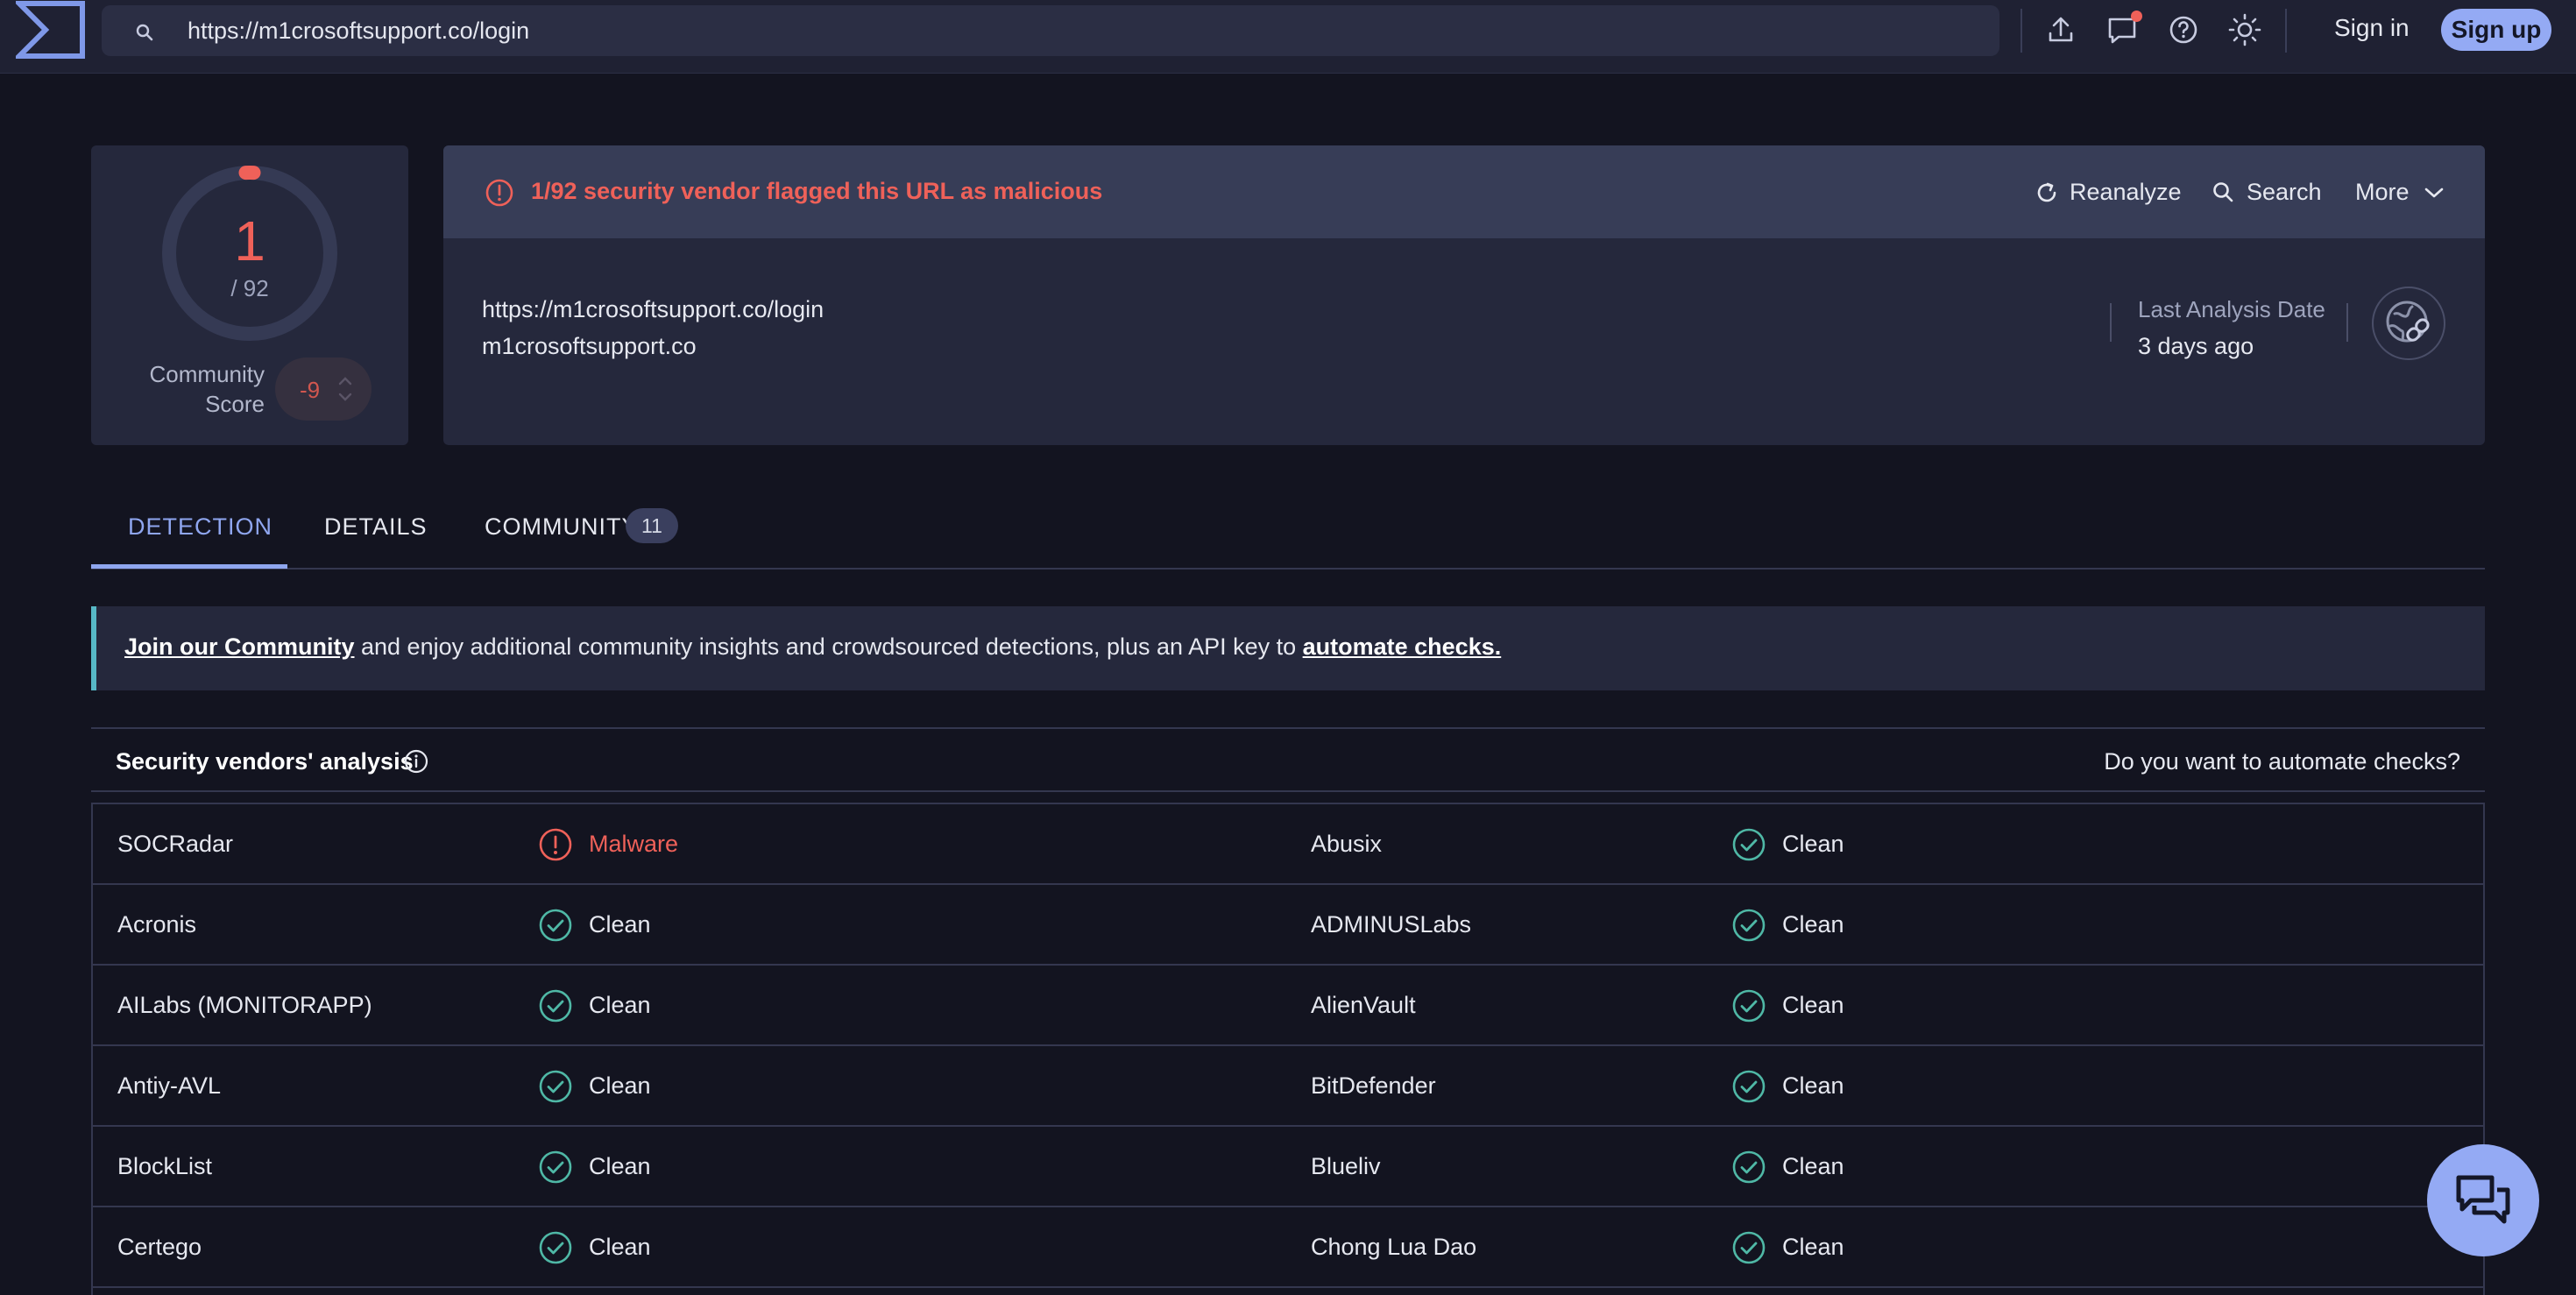 The image size is (2576, 1295). I want to click on vendor-name: AILabs (MONITORAPP), so click(244, 1005).